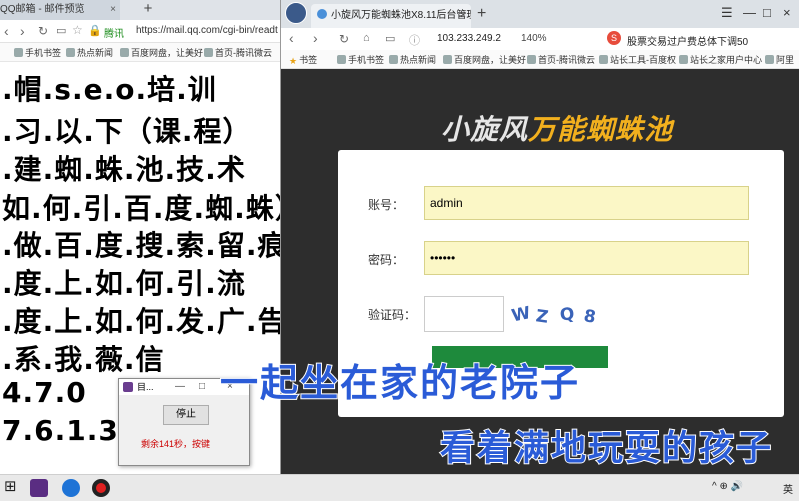 The width and height of the screenshot is (799, 501). Describe the element at coordinates (779, 59) in the screenshot. I see `bookmark-item: 阿里` at that location.